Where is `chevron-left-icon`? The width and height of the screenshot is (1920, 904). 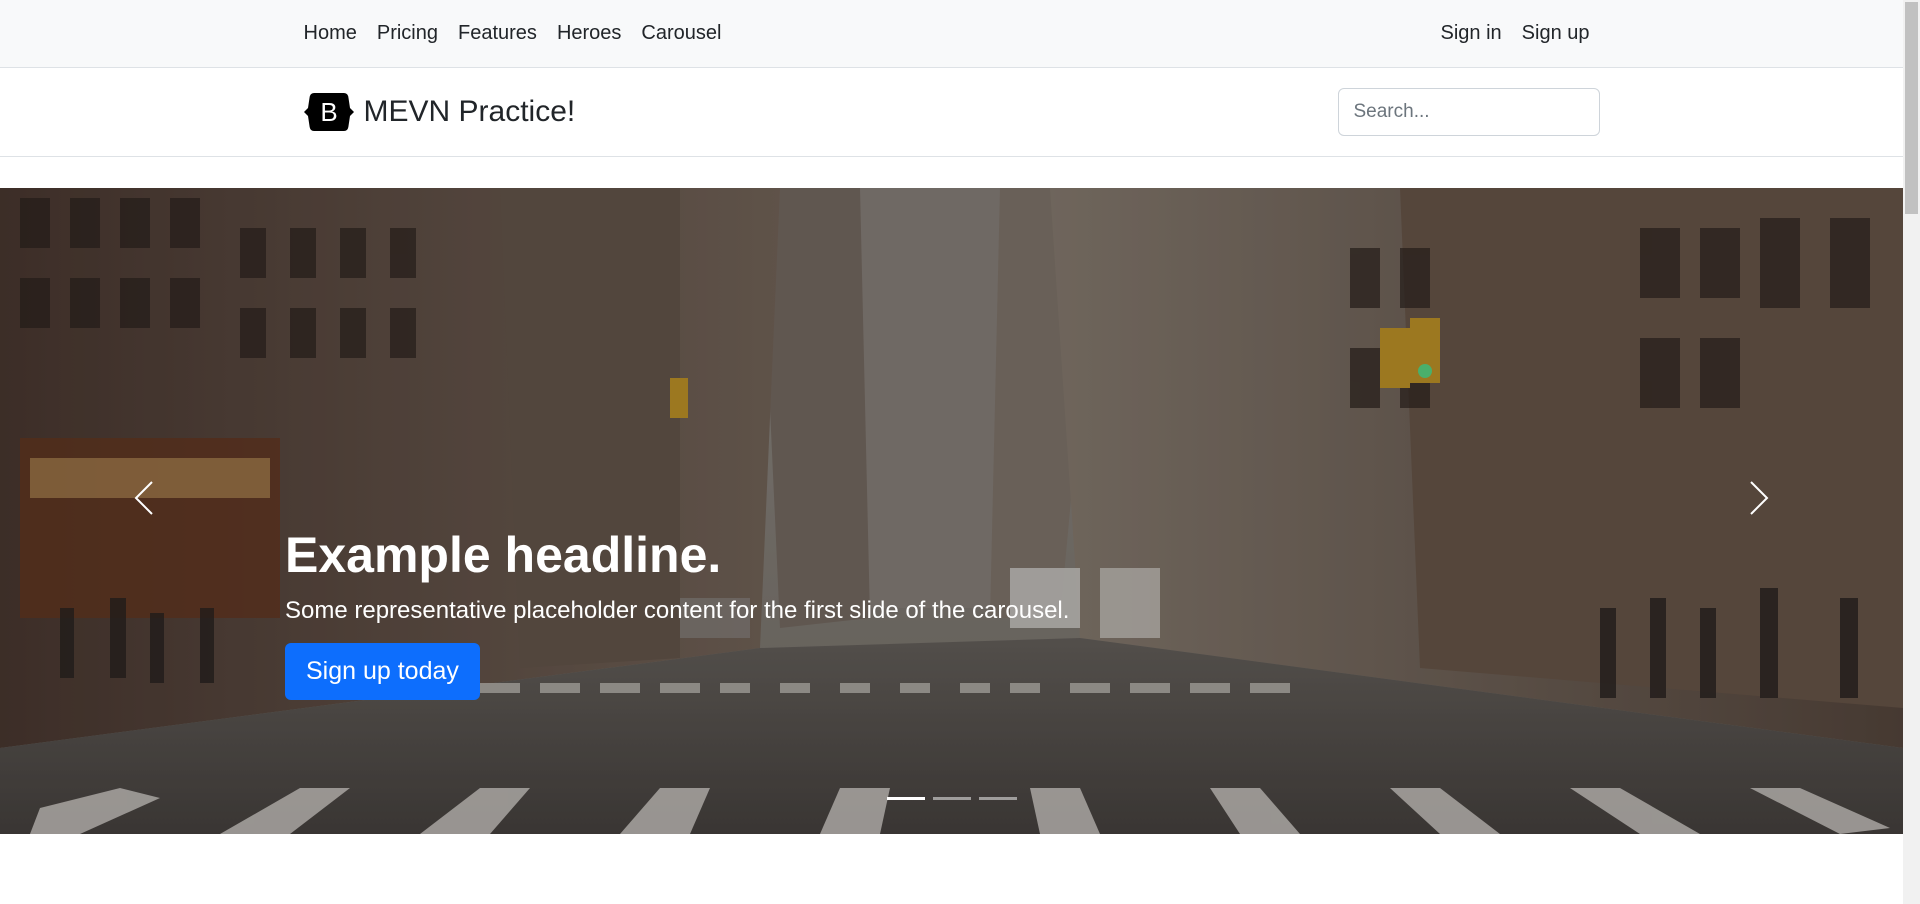 chevron-left-icon is located at coordinates (143, 498).